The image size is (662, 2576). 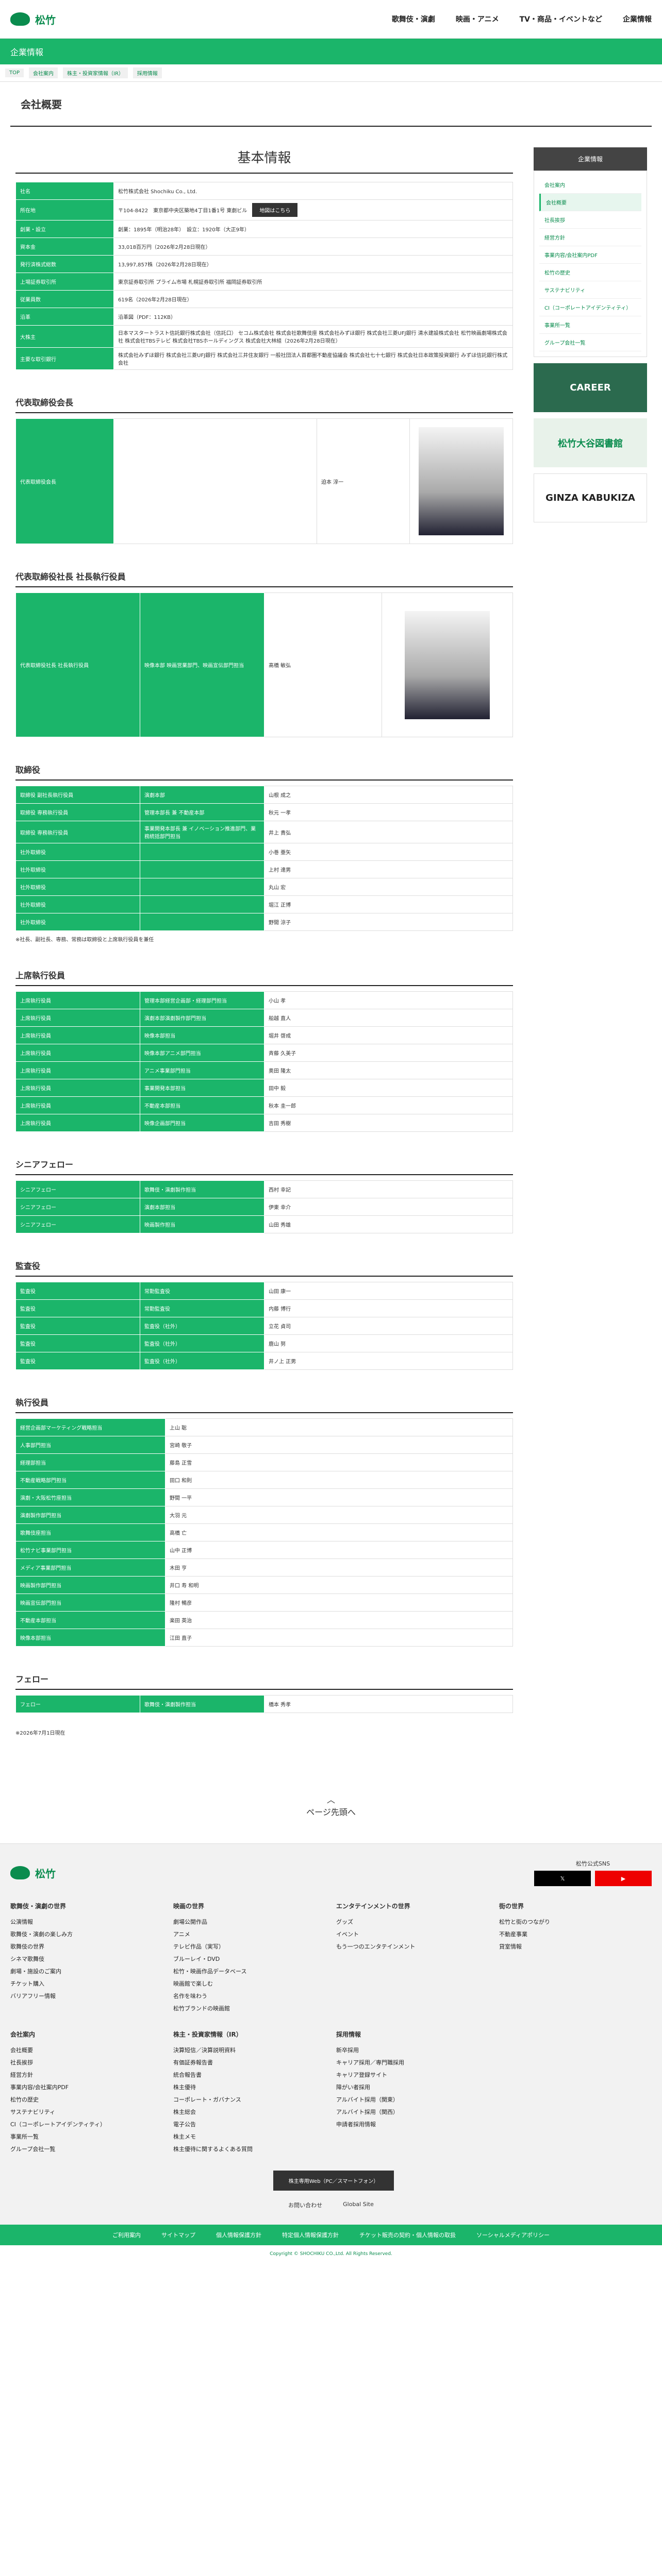 I want to click on footer-col-heading: 映画の世界, so click(x=189, y=1906).